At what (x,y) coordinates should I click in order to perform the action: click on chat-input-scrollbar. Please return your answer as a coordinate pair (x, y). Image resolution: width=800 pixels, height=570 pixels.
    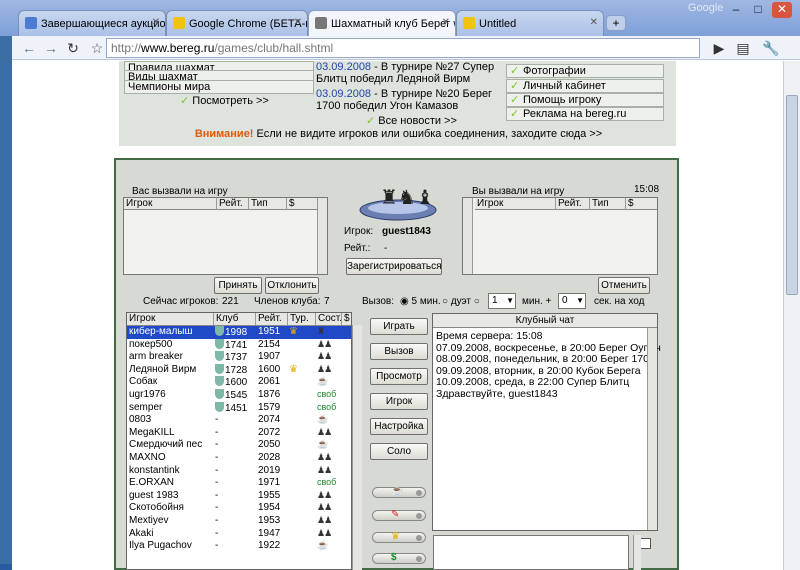
    Looking at the image, I should click on (637, 552).